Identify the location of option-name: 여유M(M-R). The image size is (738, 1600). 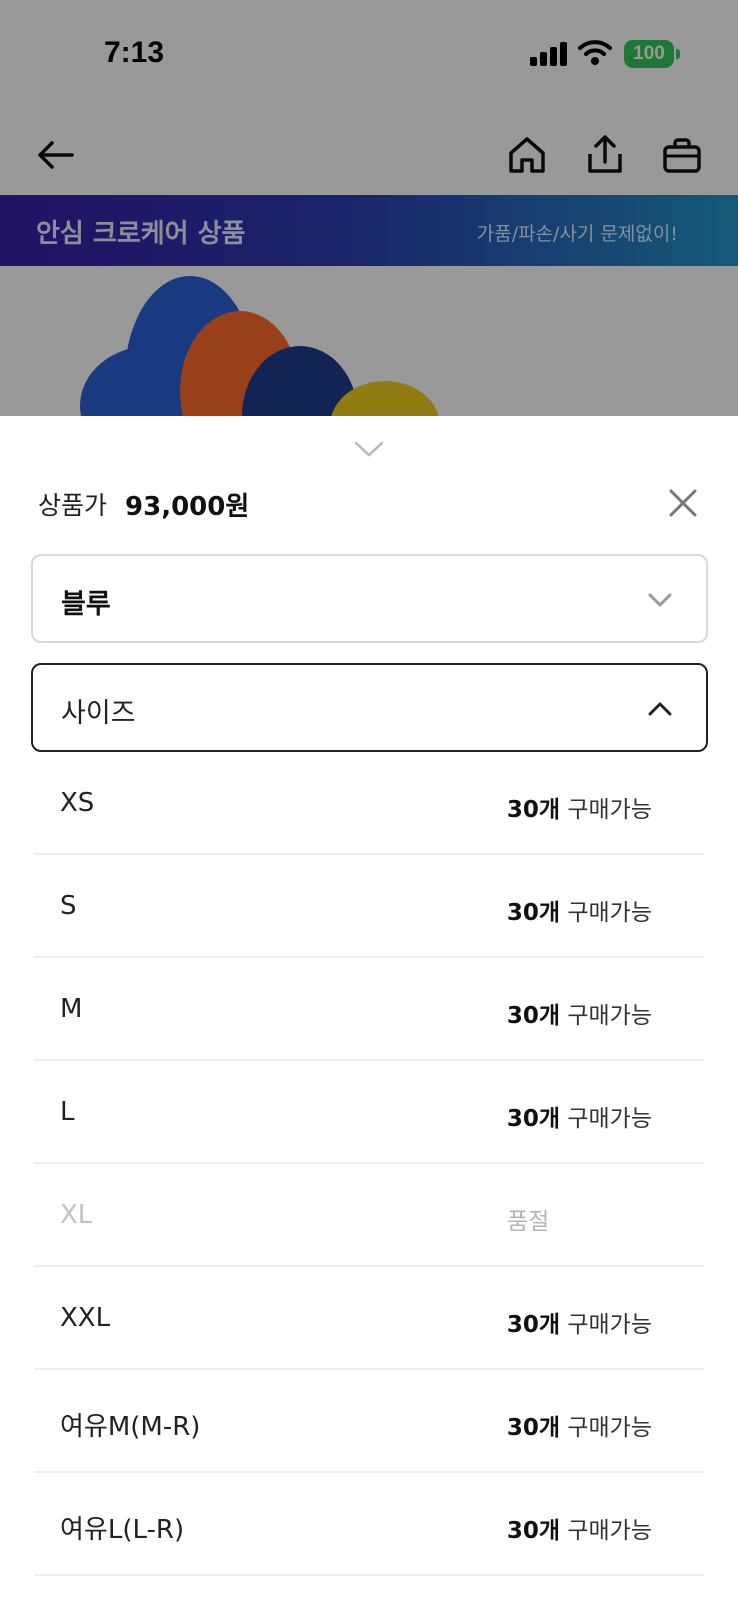
(130, 1427).